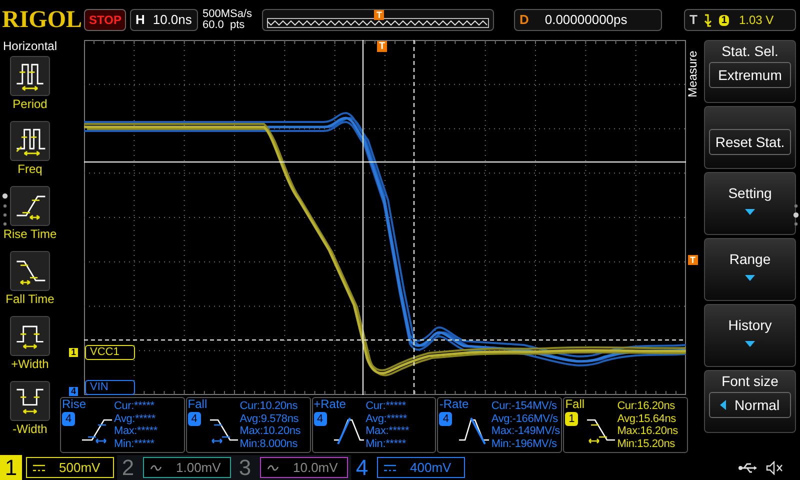 The width and height of the screenshot is (800, 480). I want to click on trigger-label: T, so click(693, 20).